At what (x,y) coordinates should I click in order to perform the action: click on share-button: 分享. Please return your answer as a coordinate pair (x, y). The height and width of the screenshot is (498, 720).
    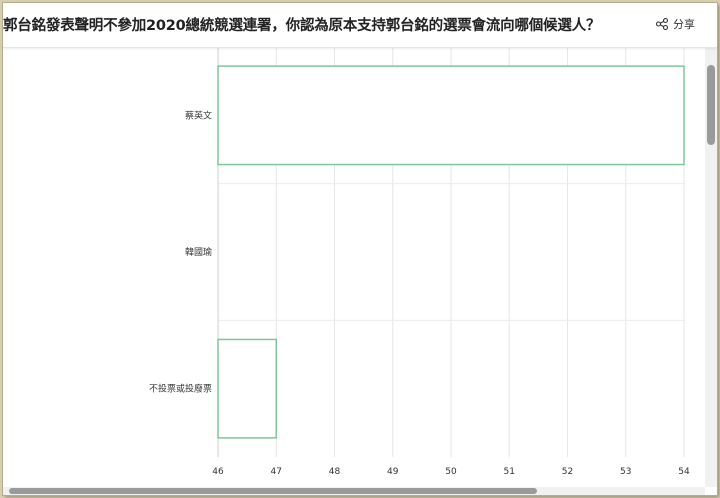
    Looking at the image, I should click on (675, 24).